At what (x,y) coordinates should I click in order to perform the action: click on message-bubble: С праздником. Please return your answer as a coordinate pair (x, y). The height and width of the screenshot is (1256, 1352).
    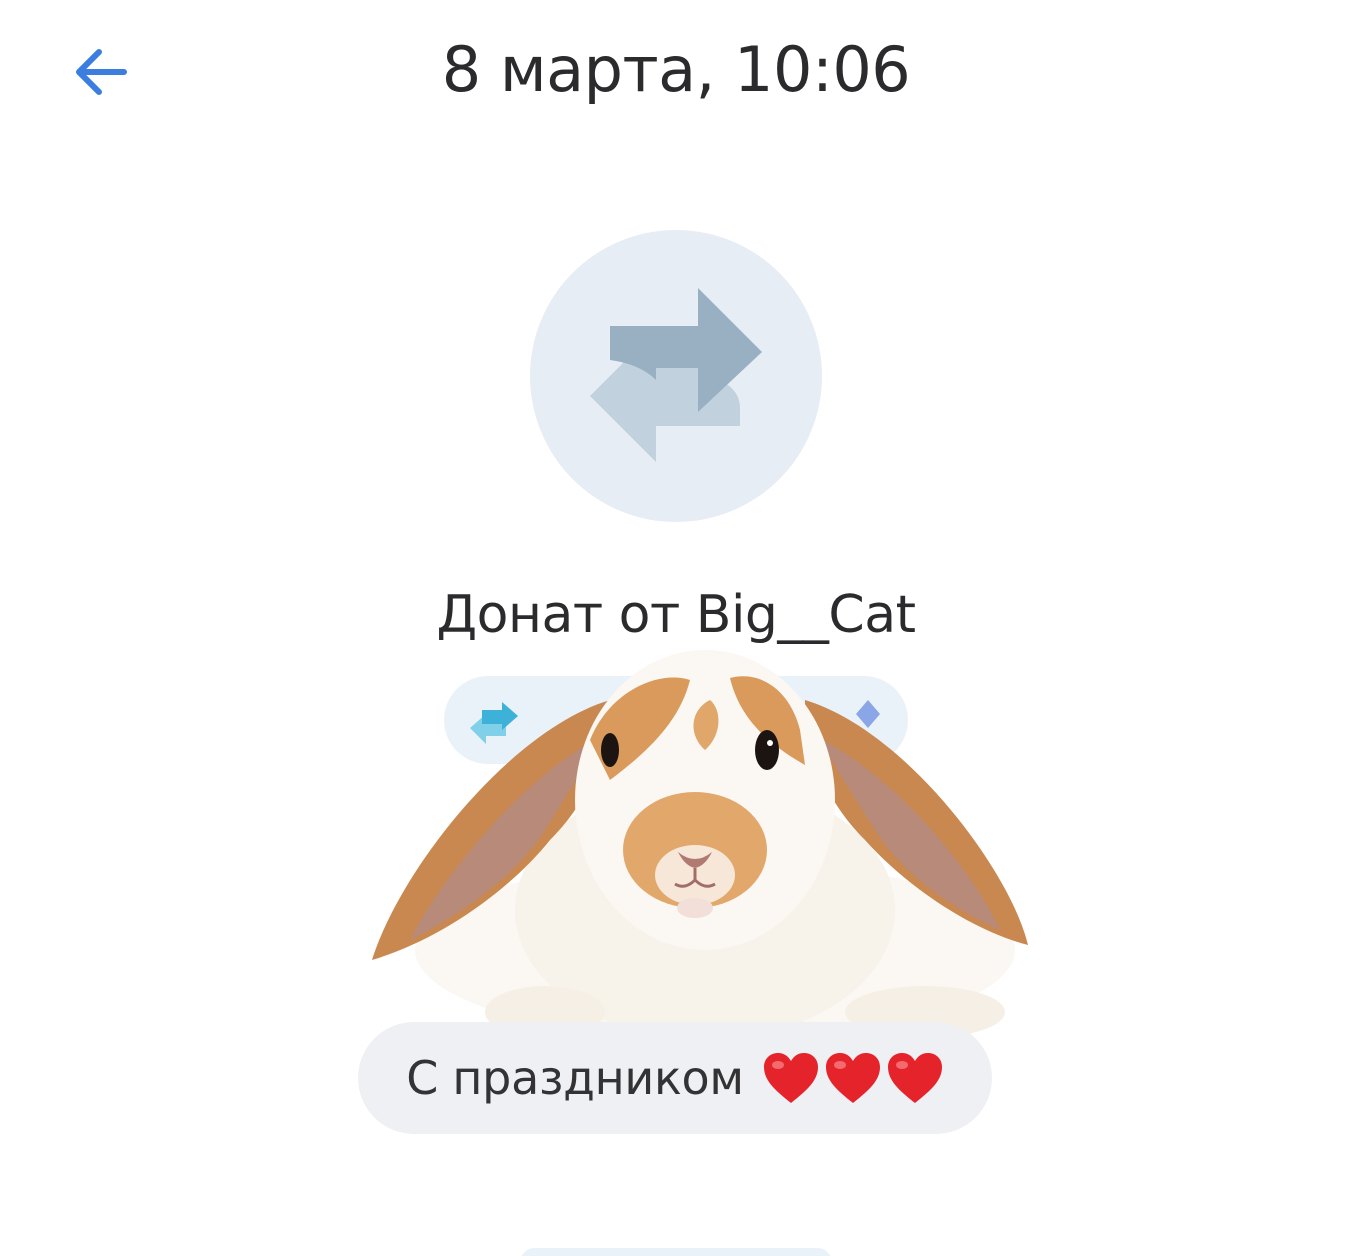
    Looking at the image, I should click on (675, 1078).